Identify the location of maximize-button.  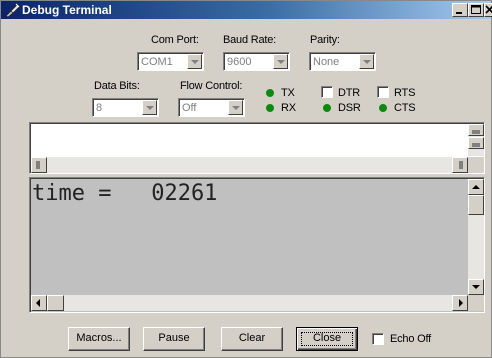
(476, 10).